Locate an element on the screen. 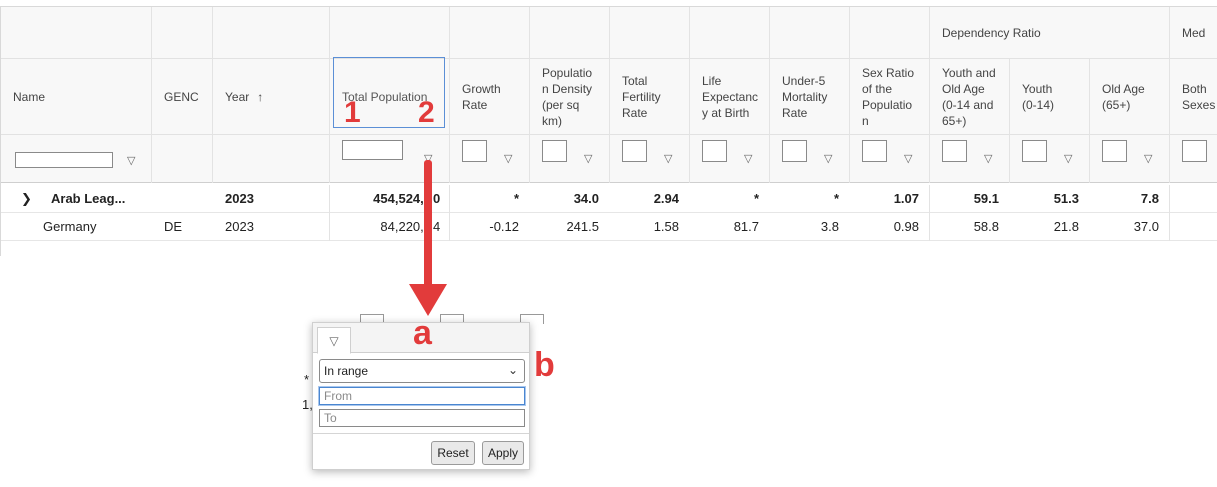  column-header-youth: Youth (0-14) is located at coordinates (1049, 97).